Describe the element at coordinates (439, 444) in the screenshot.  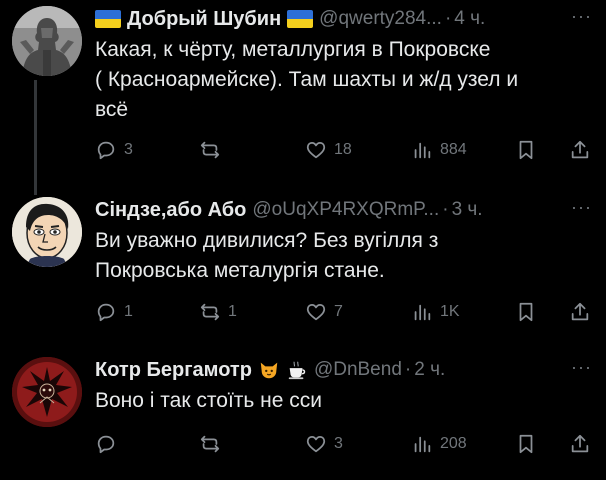
I see `views-button: 208` at that location.